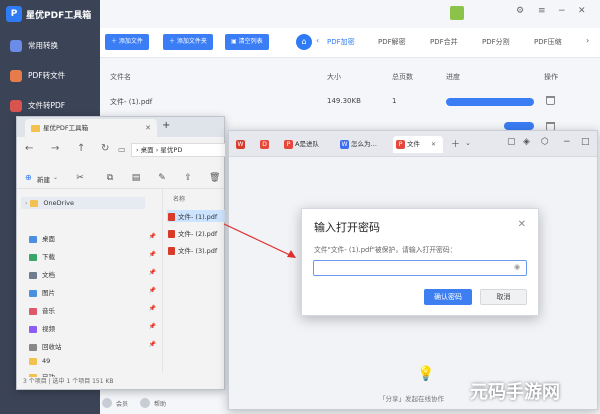 Image resolution: width=600 pixels, height=414 pixels. Describe the element at coordinates (503, 297) in the screenshot. I see `cancel-button: 取消` at that location.